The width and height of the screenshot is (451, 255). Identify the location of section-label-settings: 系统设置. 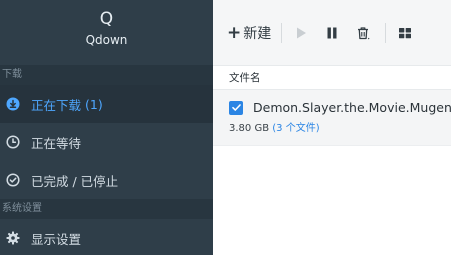
(106, 209).